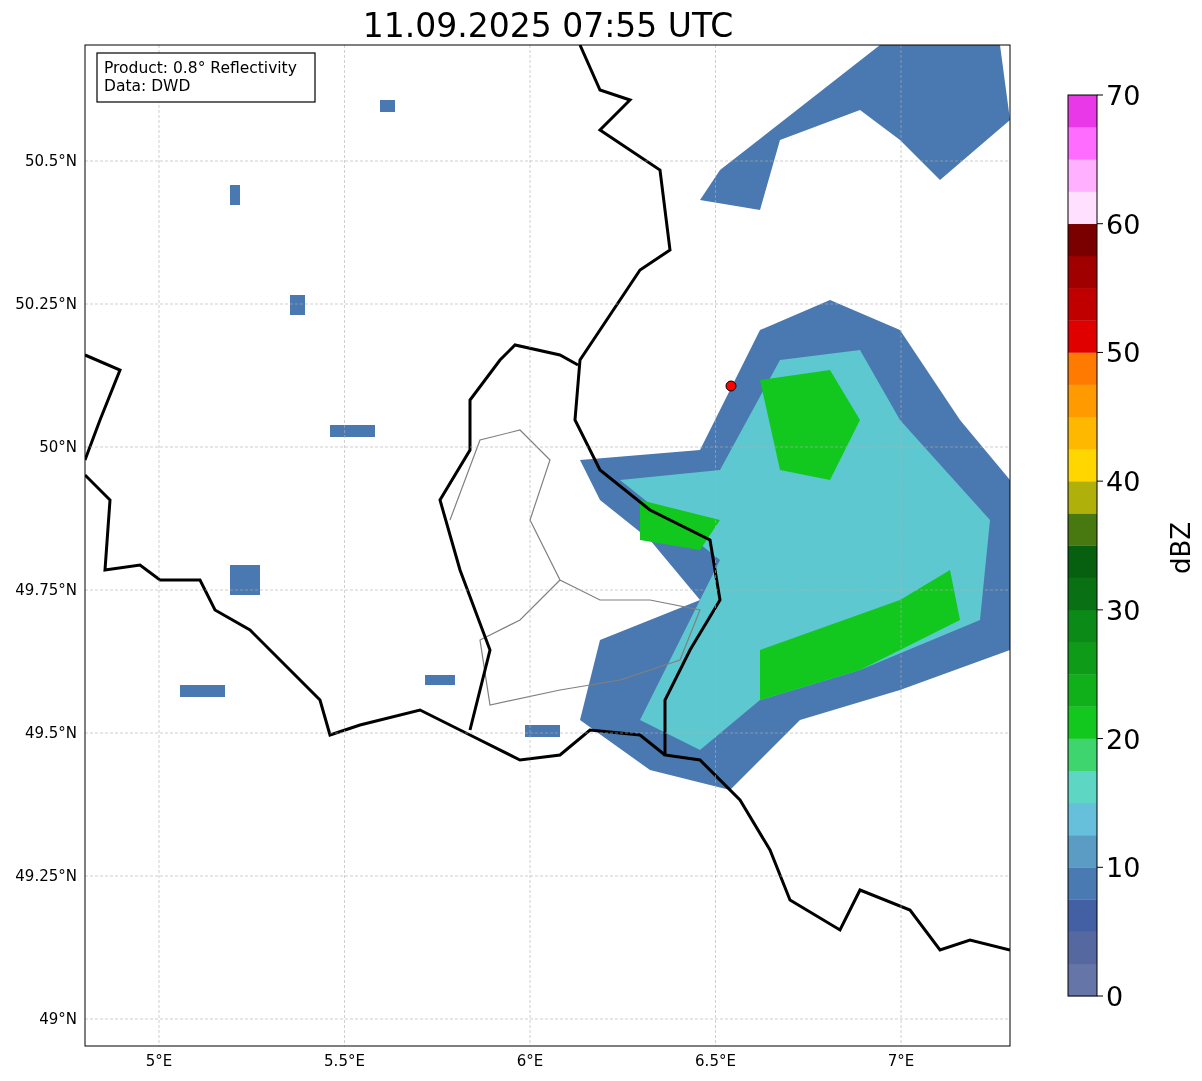 The height and width of the screenshot is (1081, 1202). I want to click on colorbar-tick-label: 60, so click(1123, 224).